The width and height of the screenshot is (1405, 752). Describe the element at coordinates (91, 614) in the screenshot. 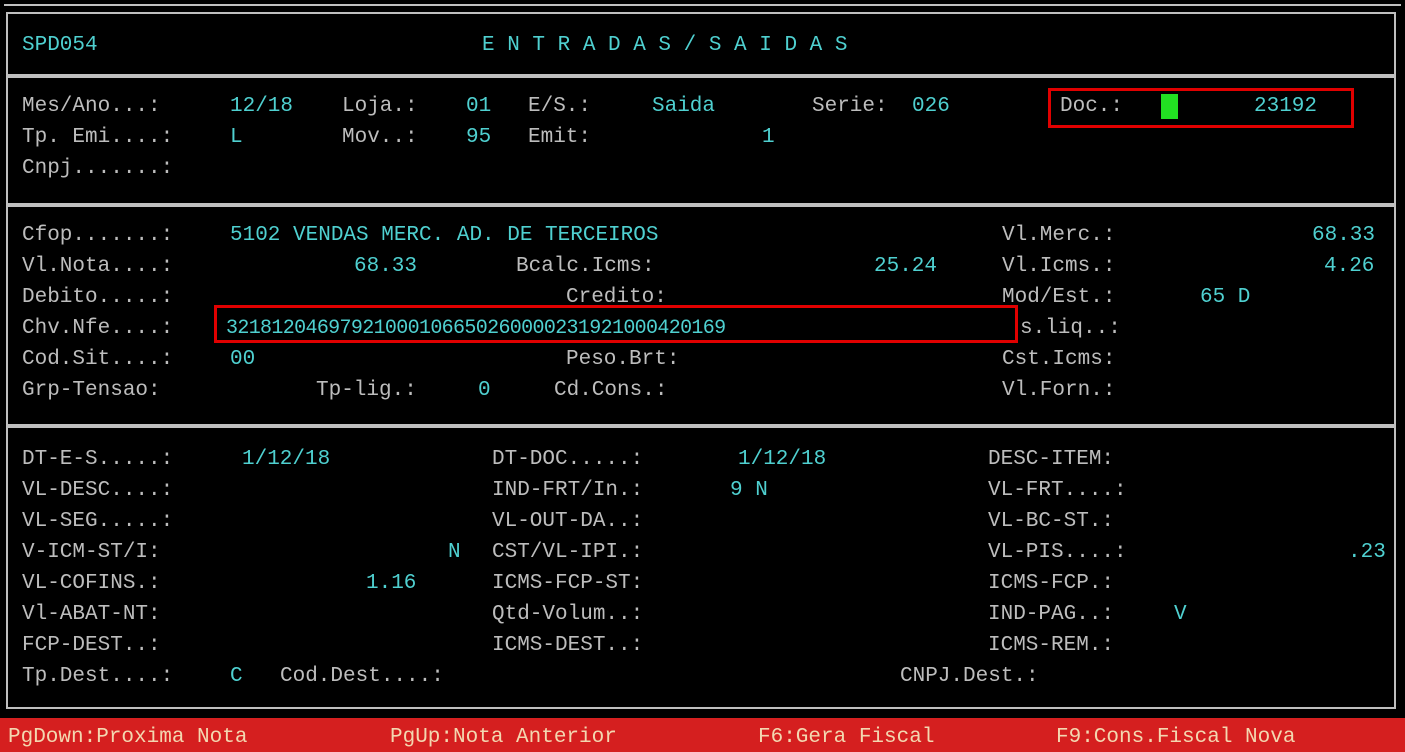

I see `vl-abat-nt-label: Vl-ABAT-NT:` at that location.